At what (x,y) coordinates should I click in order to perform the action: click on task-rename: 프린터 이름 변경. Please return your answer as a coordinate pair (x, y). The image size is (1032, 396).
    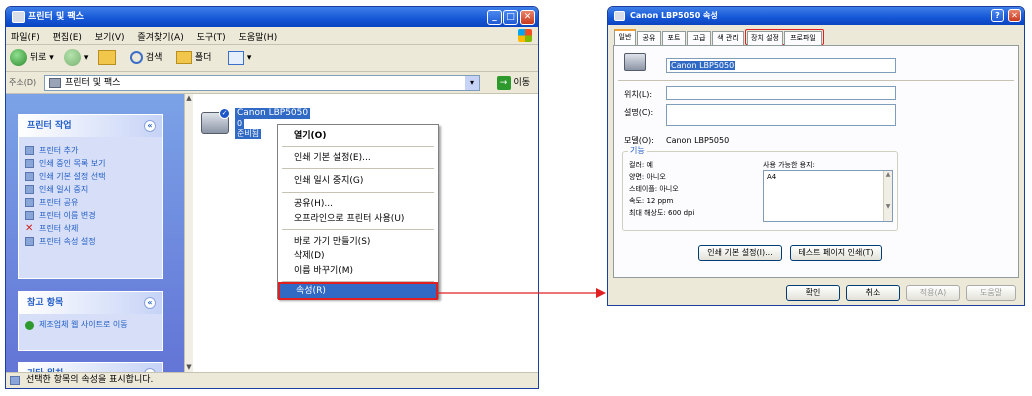
    Looking at the image, I should click on (90, 215).